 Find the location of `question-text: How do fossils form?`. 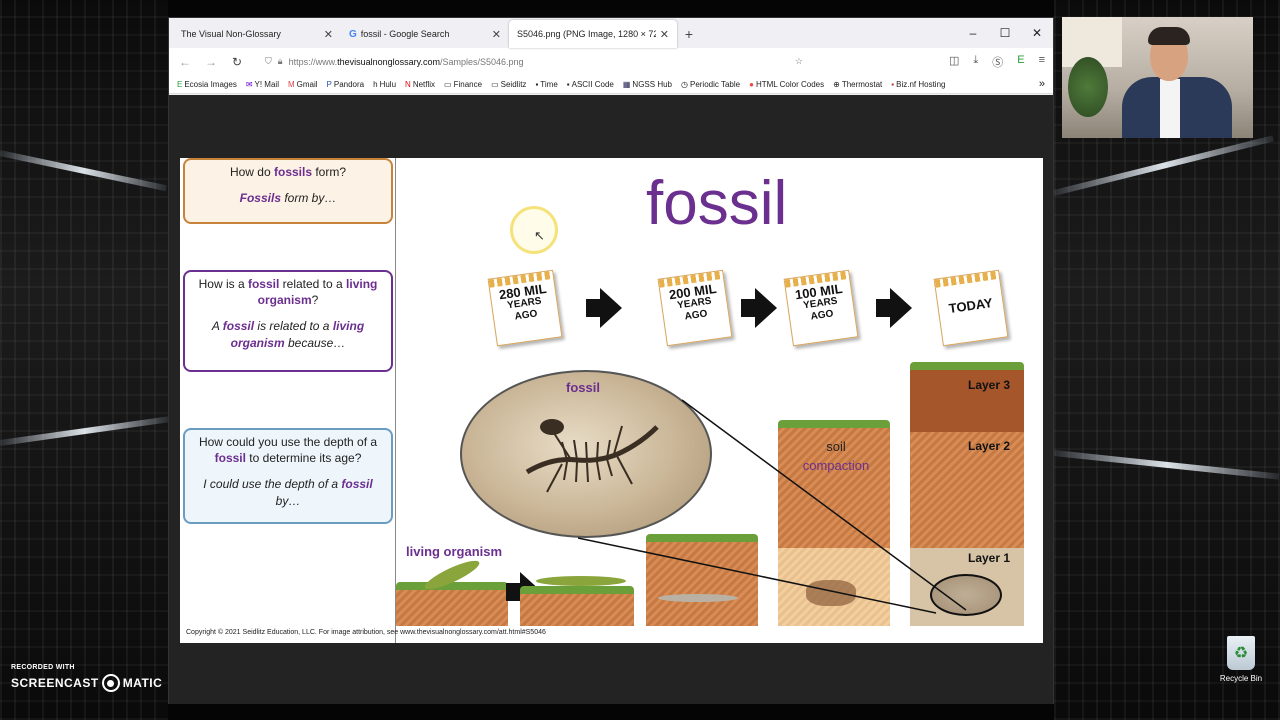

question-text: How do fossils form? is located at coordinates (288, 172).